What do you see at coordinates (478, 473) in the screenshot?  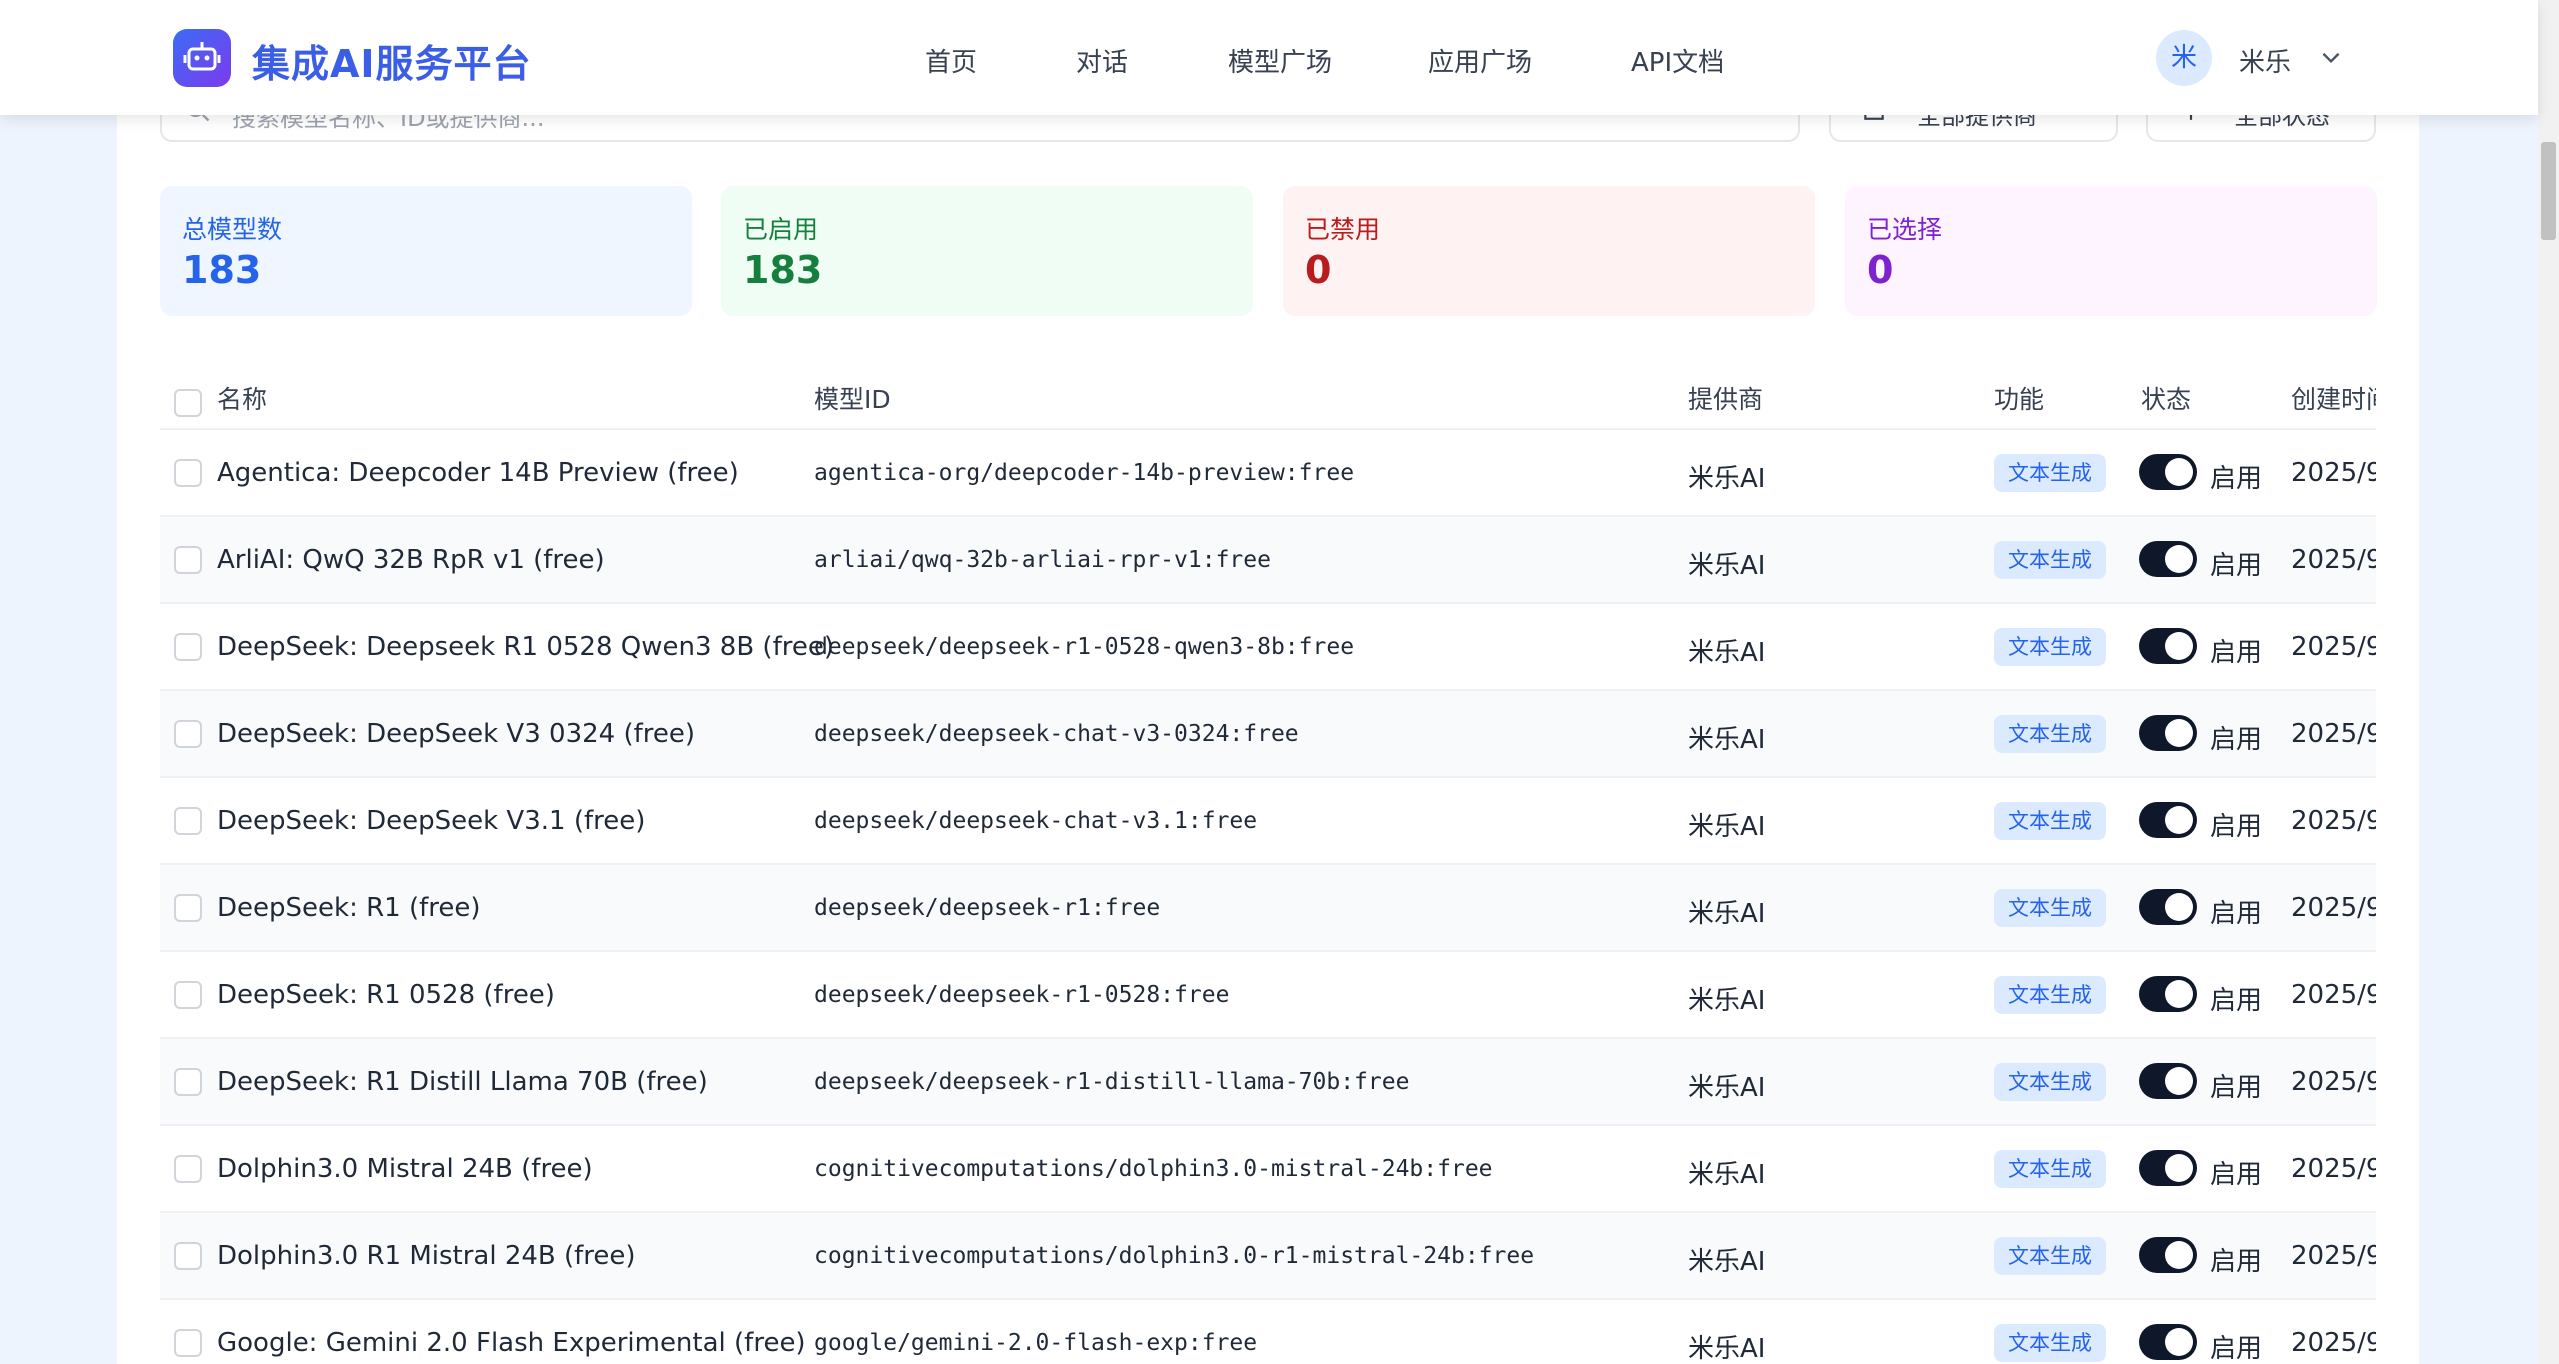 I see `model-name: Agentica: Deepcoder 14B Preview (free)` at bounding box center [478, 473].